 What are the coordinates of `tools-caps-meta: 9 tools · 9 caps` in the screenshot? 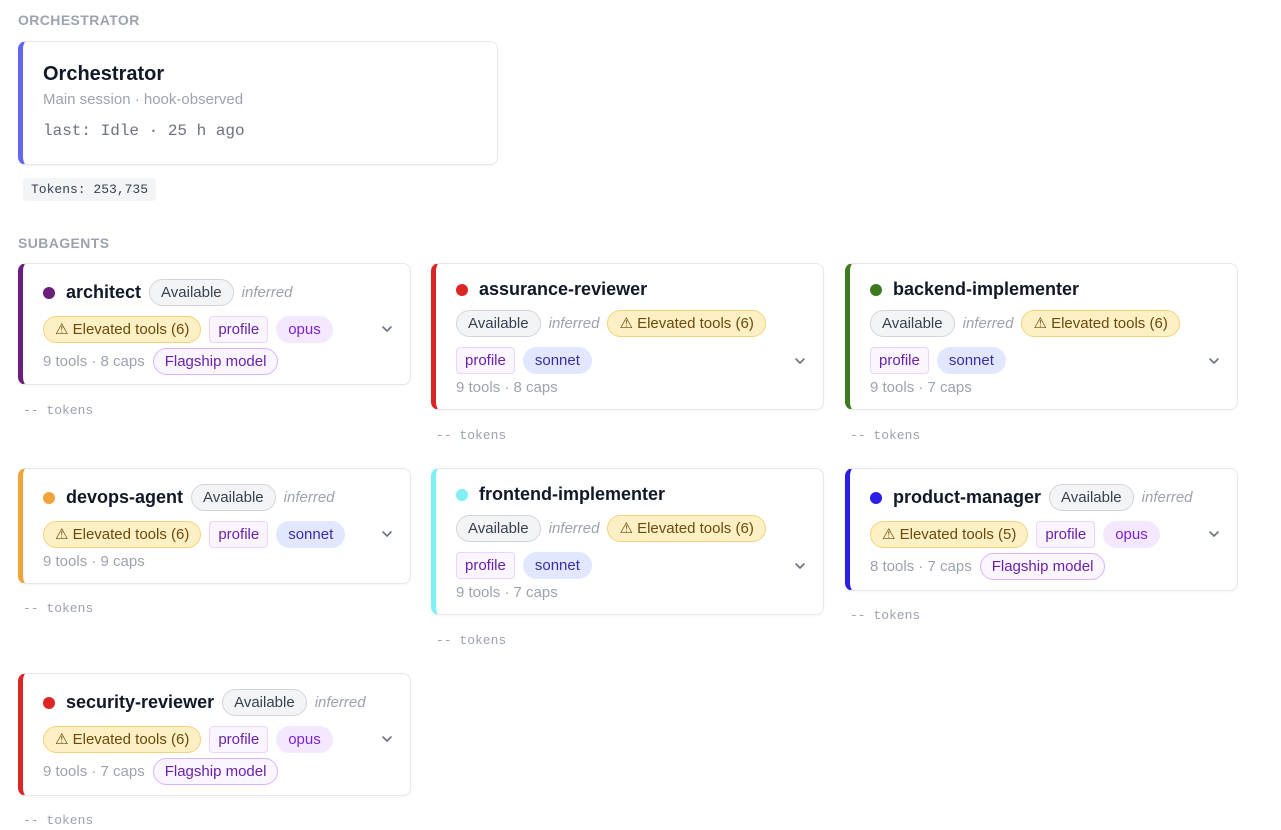 It's located at (94, 561).